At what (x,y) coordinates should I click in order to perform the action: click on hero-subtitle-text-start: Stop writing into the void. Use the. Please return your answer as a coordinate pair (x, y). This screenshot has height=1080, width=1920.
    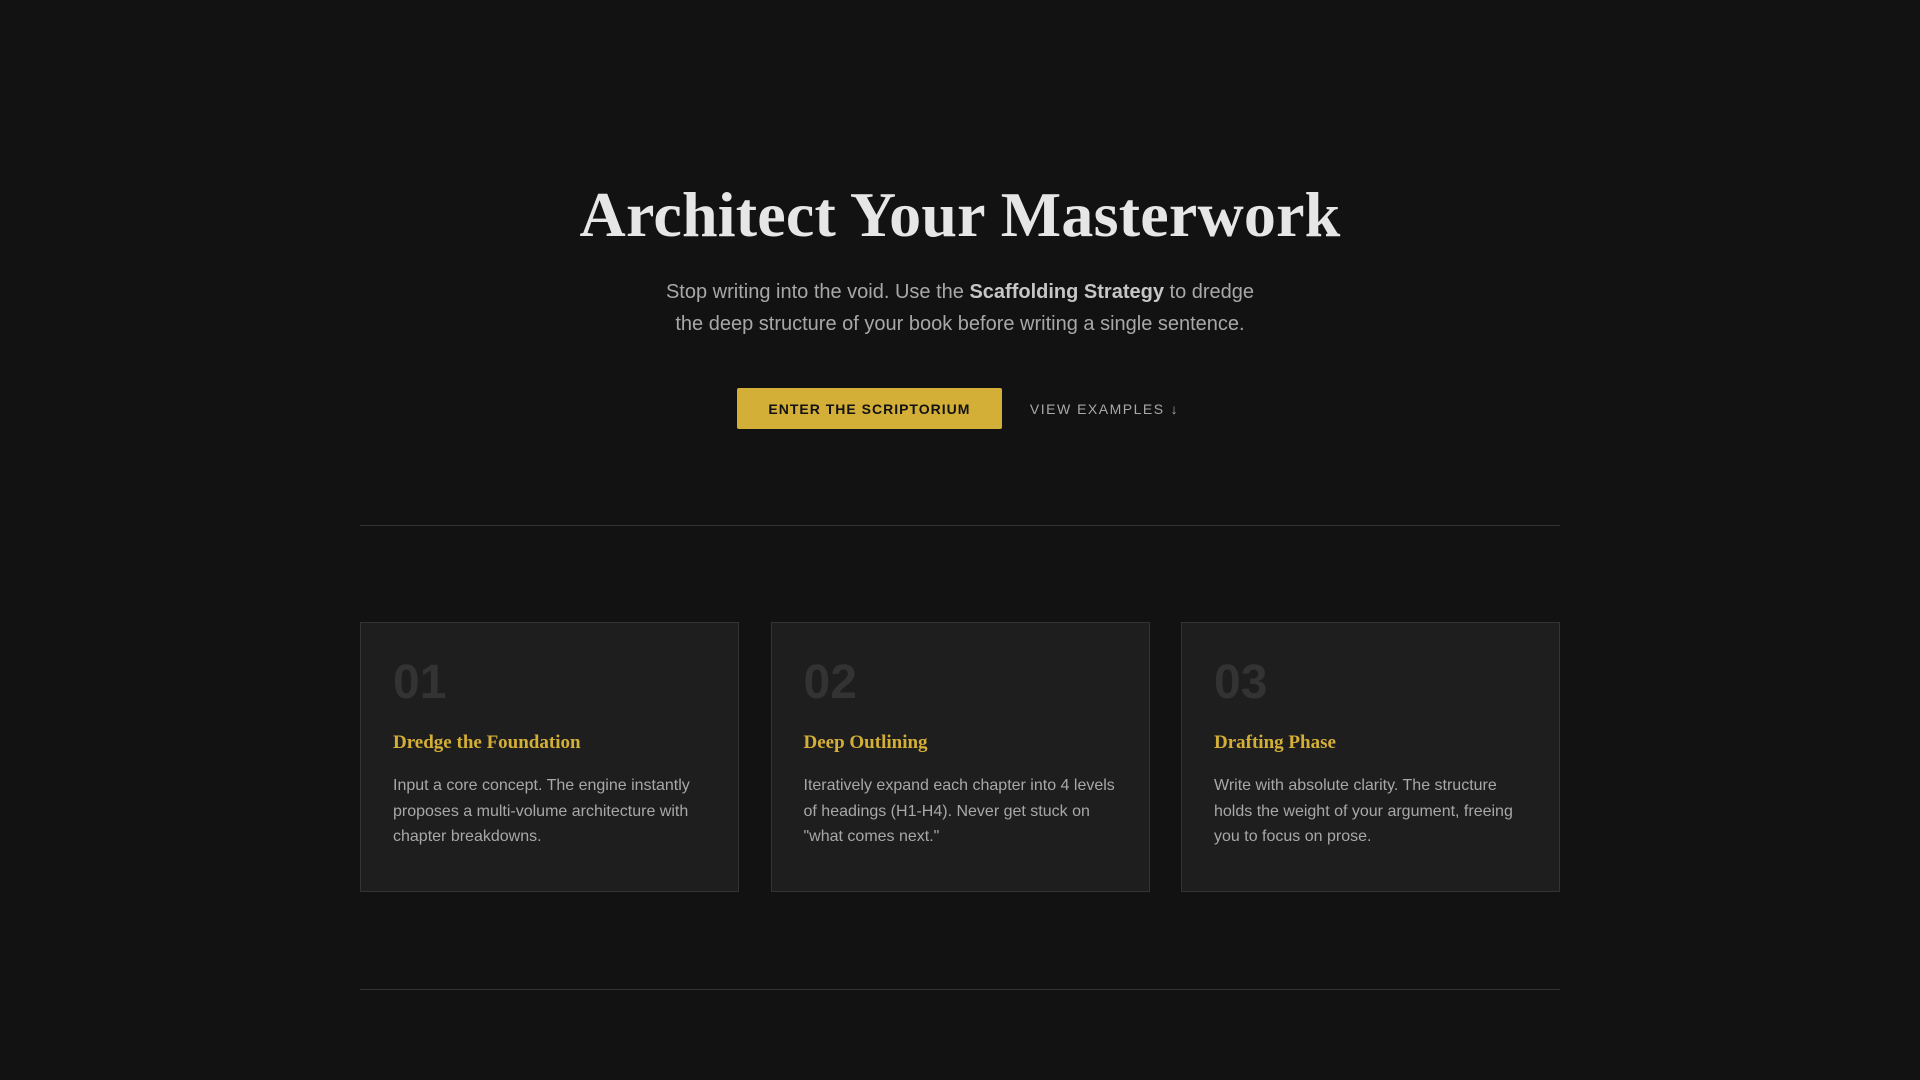
    Looking at the image, I should click on (817, 292).